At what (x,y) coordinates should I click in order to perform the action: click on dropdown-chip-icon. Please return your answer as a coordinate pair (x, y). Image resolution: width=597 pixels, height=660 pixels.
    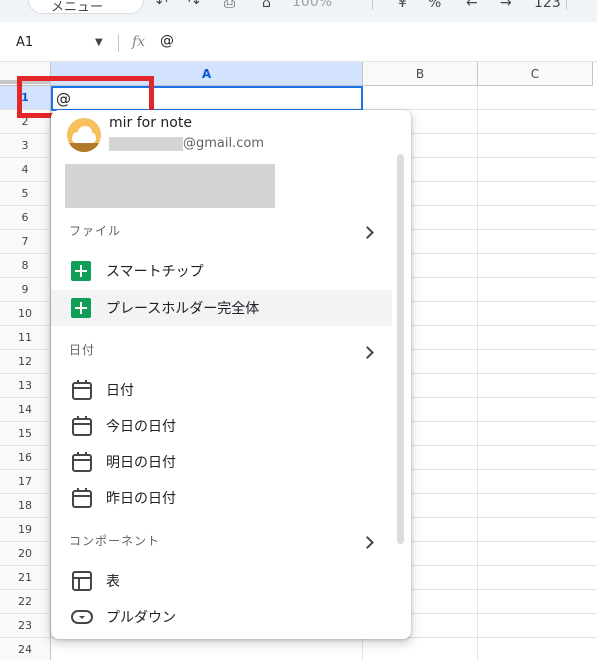
    Looking at the image, I should click on (82, 617).